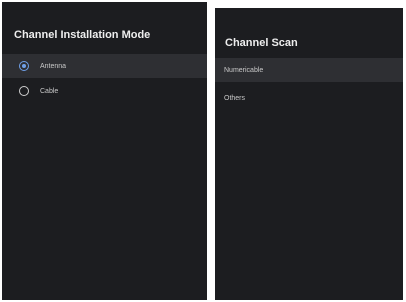 The height and width of the screenshot is (302, 406). What do you see at coordinates (104, 91) in the screenshot?
I see `option-cable: Cable` at bounding box center [104, 91].